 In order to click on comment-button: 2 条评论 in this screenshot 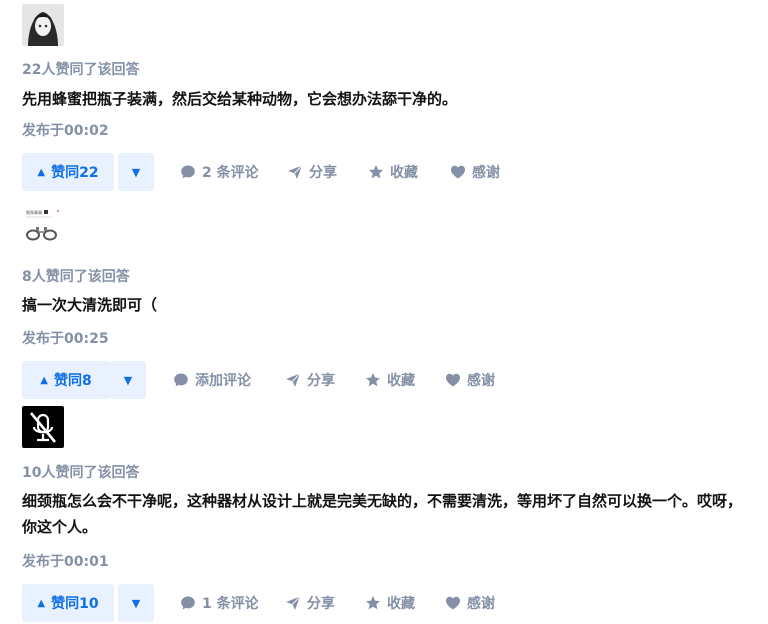, I will do `click(219, 172)`.